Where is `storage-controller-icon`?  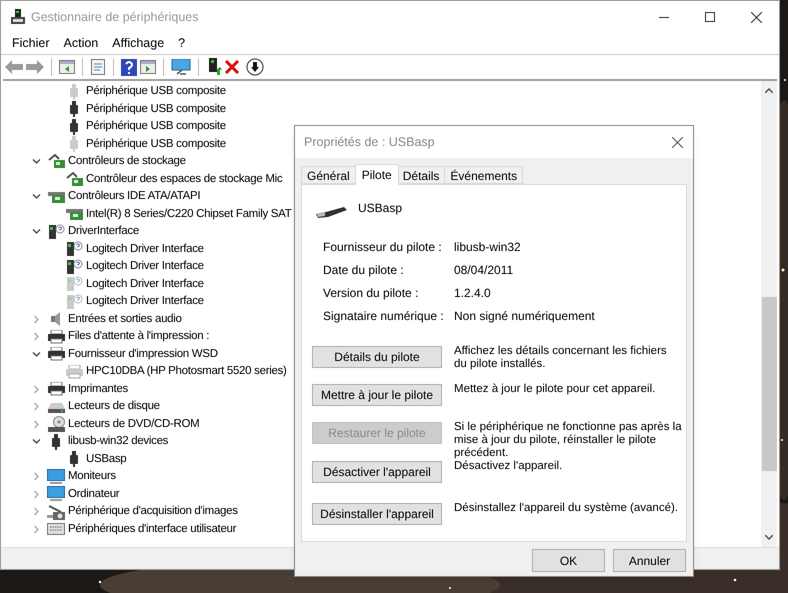 storage-controller-icon is located at coordinates (56, 162).